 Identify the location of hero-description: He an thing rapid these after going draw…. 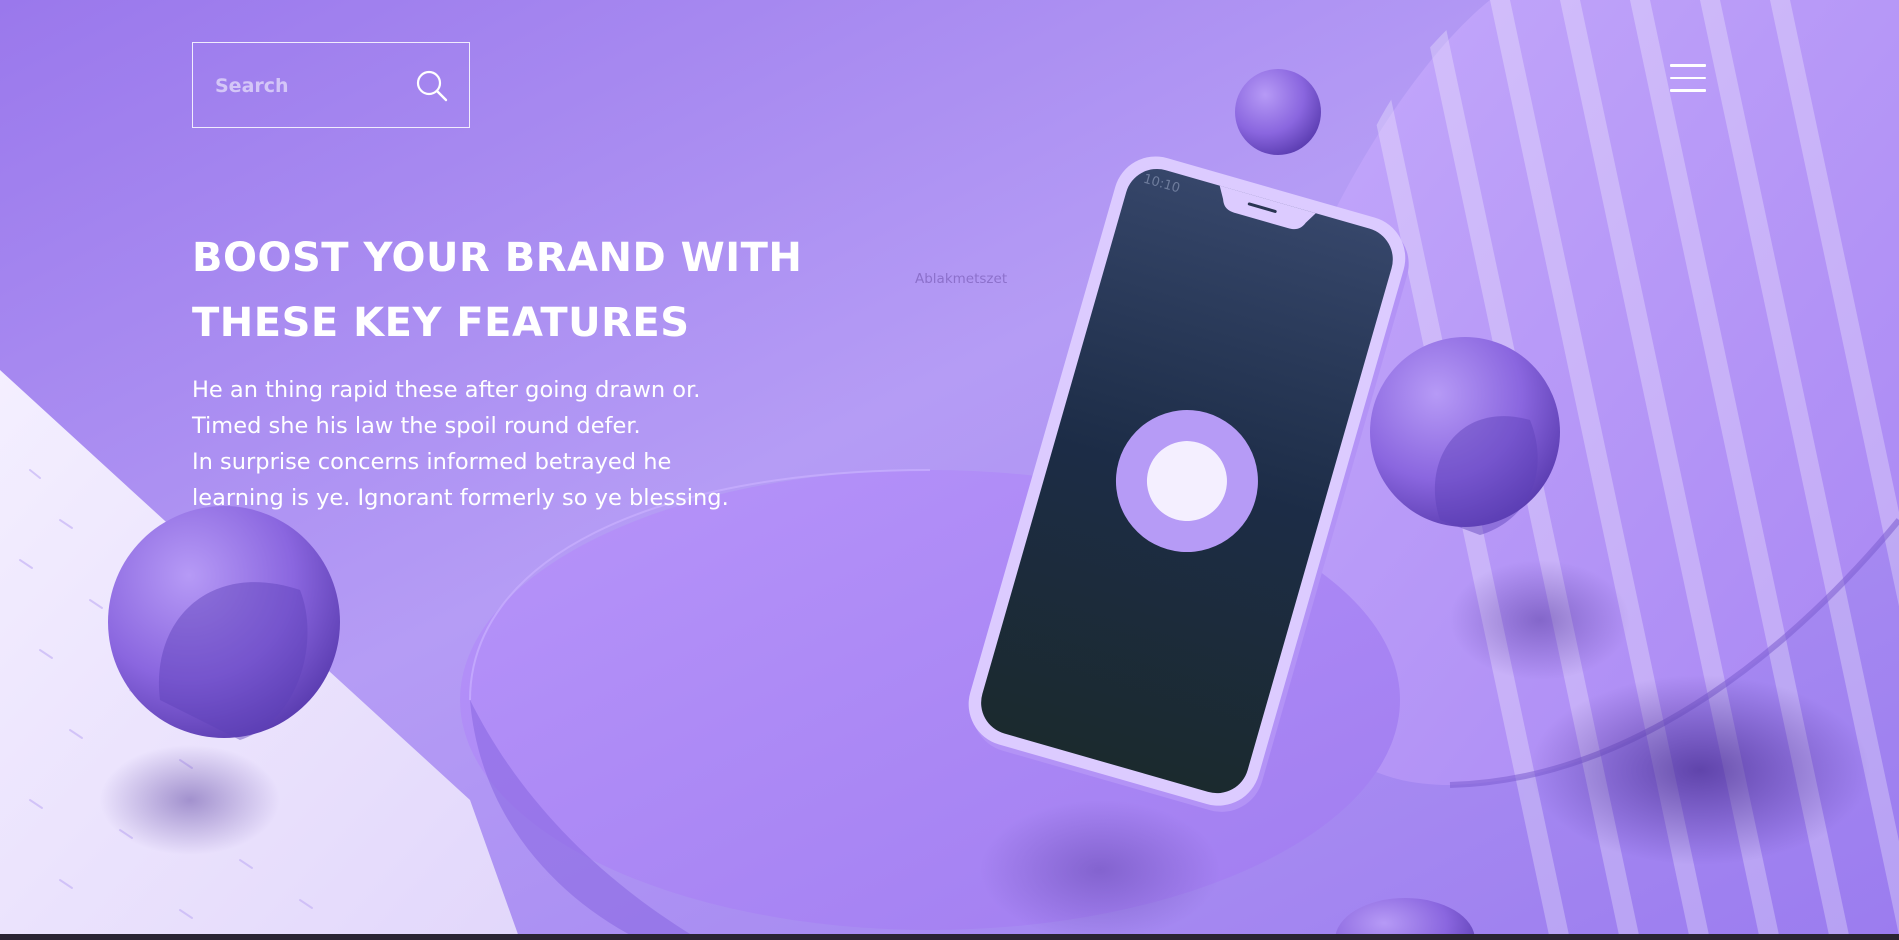
(502, 444).